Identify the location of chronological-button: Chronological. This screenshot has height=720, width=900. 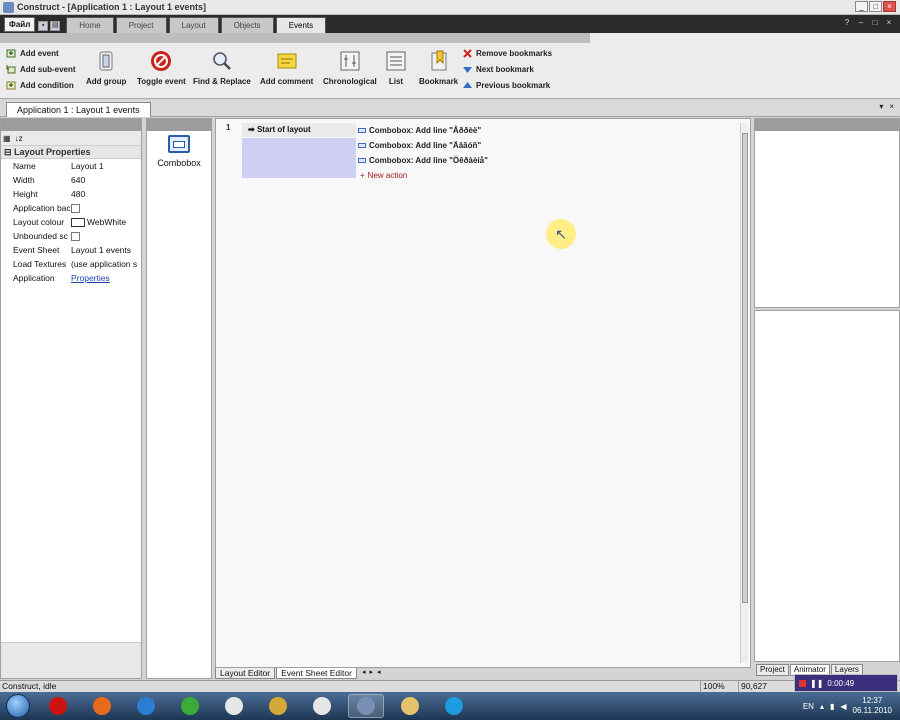
(350, 67).